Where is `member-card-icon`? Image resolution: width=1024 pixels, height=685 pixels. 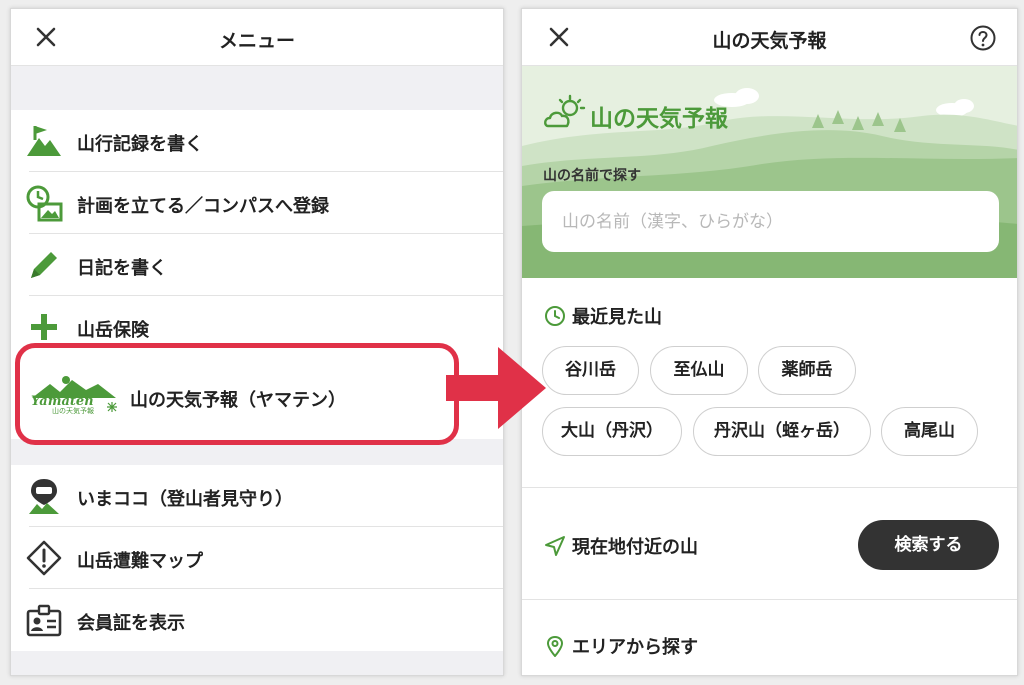 member-card-icon is located at coordinates (44, 620).